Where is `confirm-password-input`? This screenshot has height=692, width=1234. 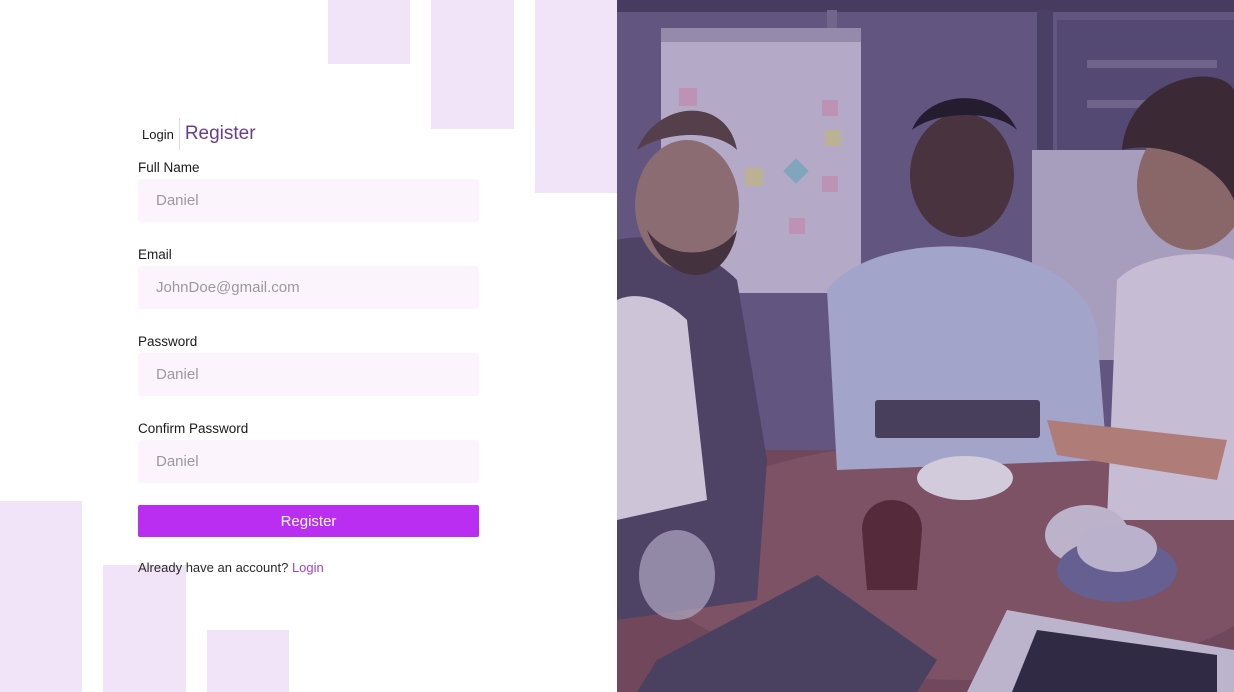
confirm-password-input is located at coordinates (308, 461).